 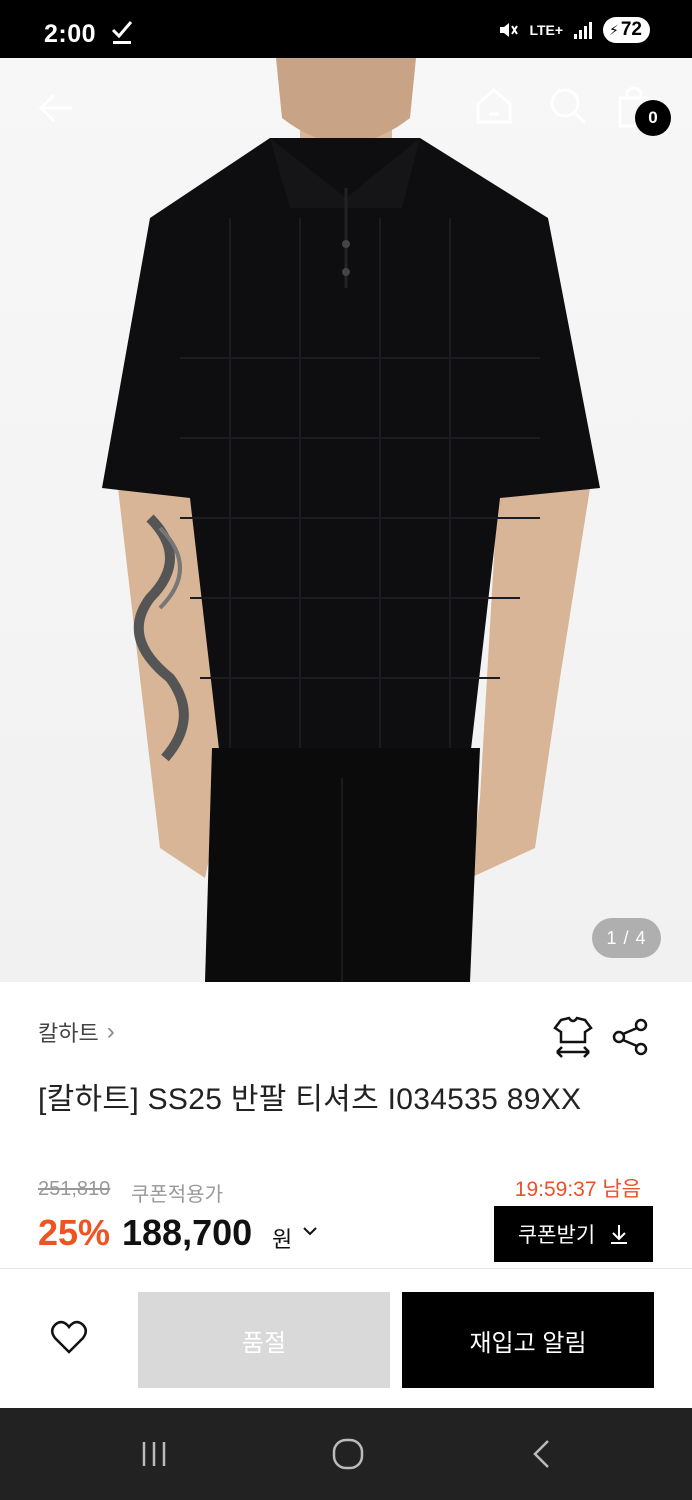 I want to click on wishlist-heart-icon, so click(x=69, y=1337).